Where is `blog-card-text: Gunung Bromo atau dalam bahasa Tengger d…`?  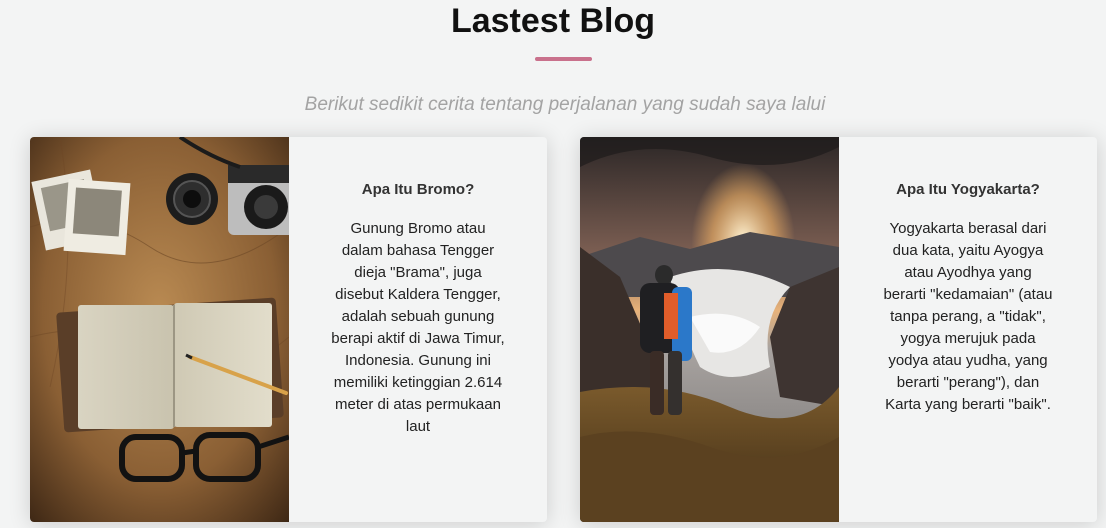
blog-card-text: Gunung Bromo atau dalam bahasa Tengger d… is located at coordinates (418, 327).